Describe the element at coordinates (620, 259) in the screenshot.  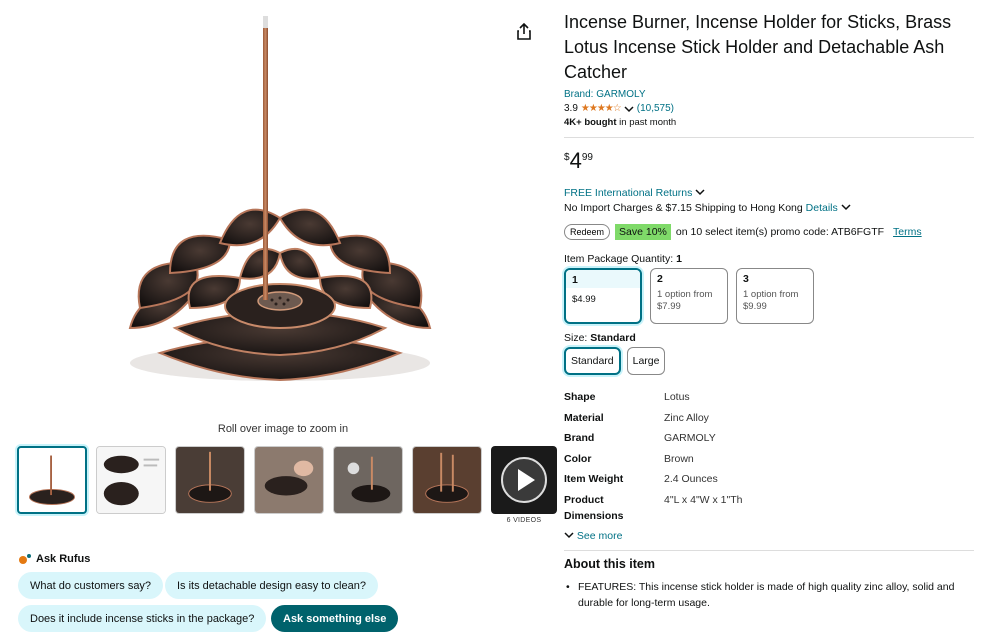
I see `quantity-label-text: Item Package Quantity:` at that location.